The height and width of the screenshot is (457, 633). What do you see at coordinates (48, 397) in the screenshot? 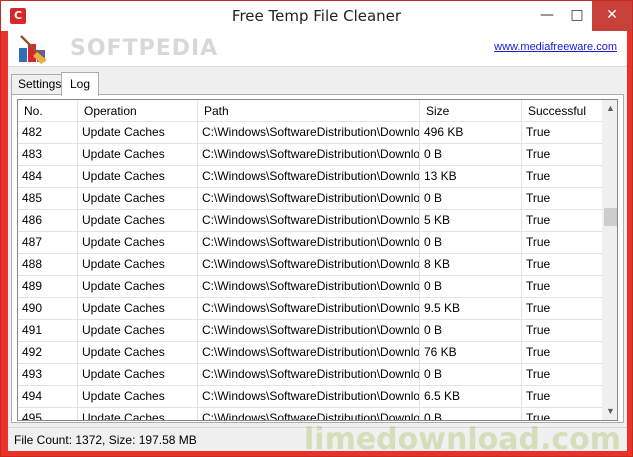
I see `cell-no: 494` at bounding box center [48, 397].